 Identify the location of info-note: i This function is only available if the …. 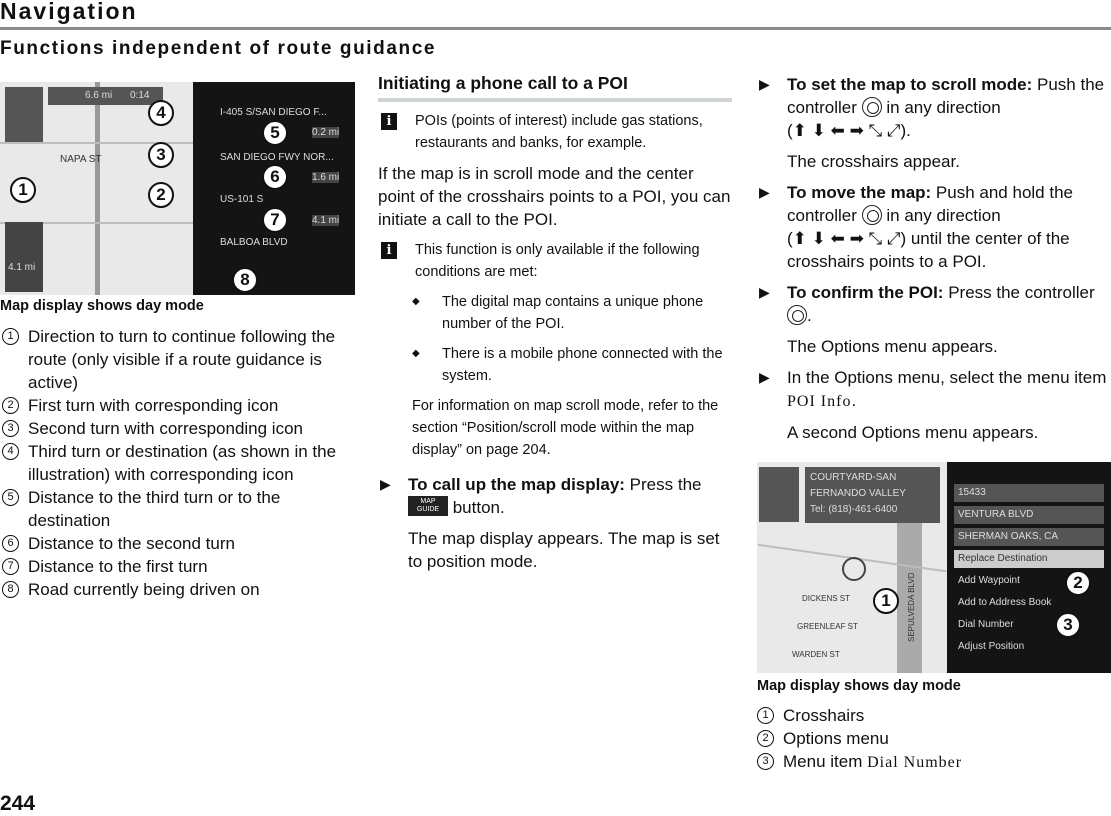
(555, 261).